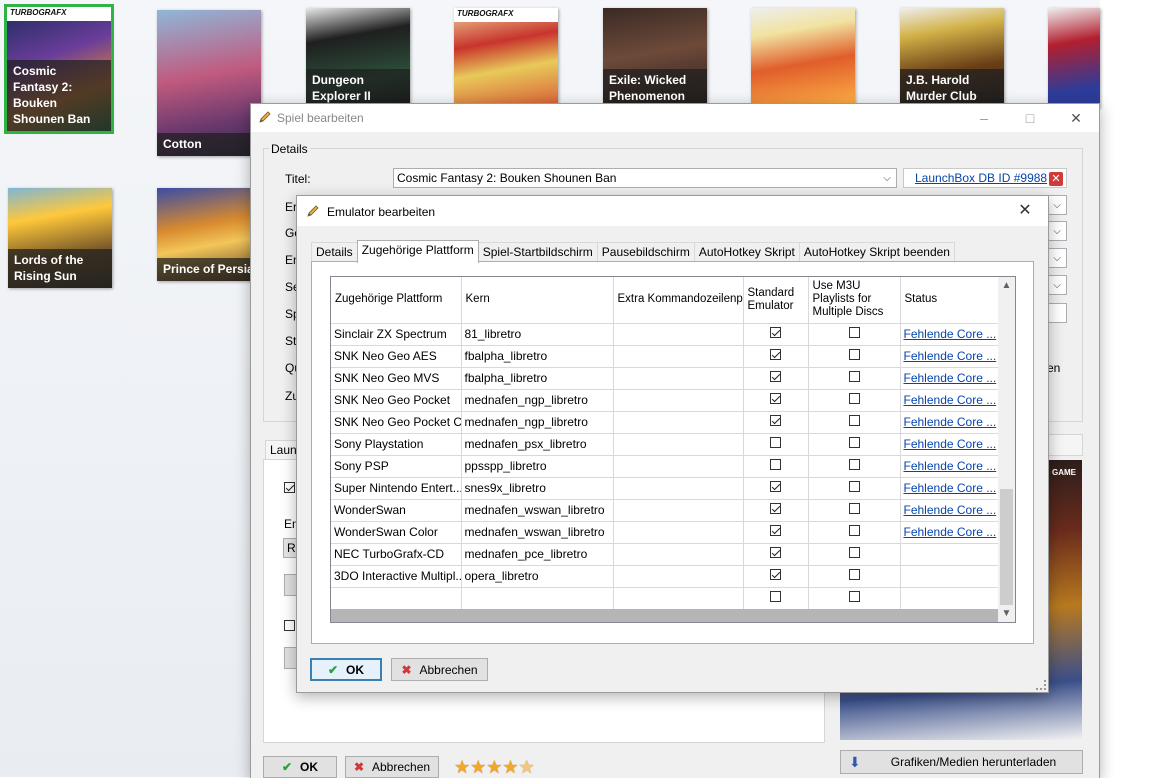 The height and width of the screenshot is (778, 1152). What do you see at coordinates (1006, 613) in the screenshot?
I see `scroll-down-arrow: ▼` at bounding box center [1006, 613].